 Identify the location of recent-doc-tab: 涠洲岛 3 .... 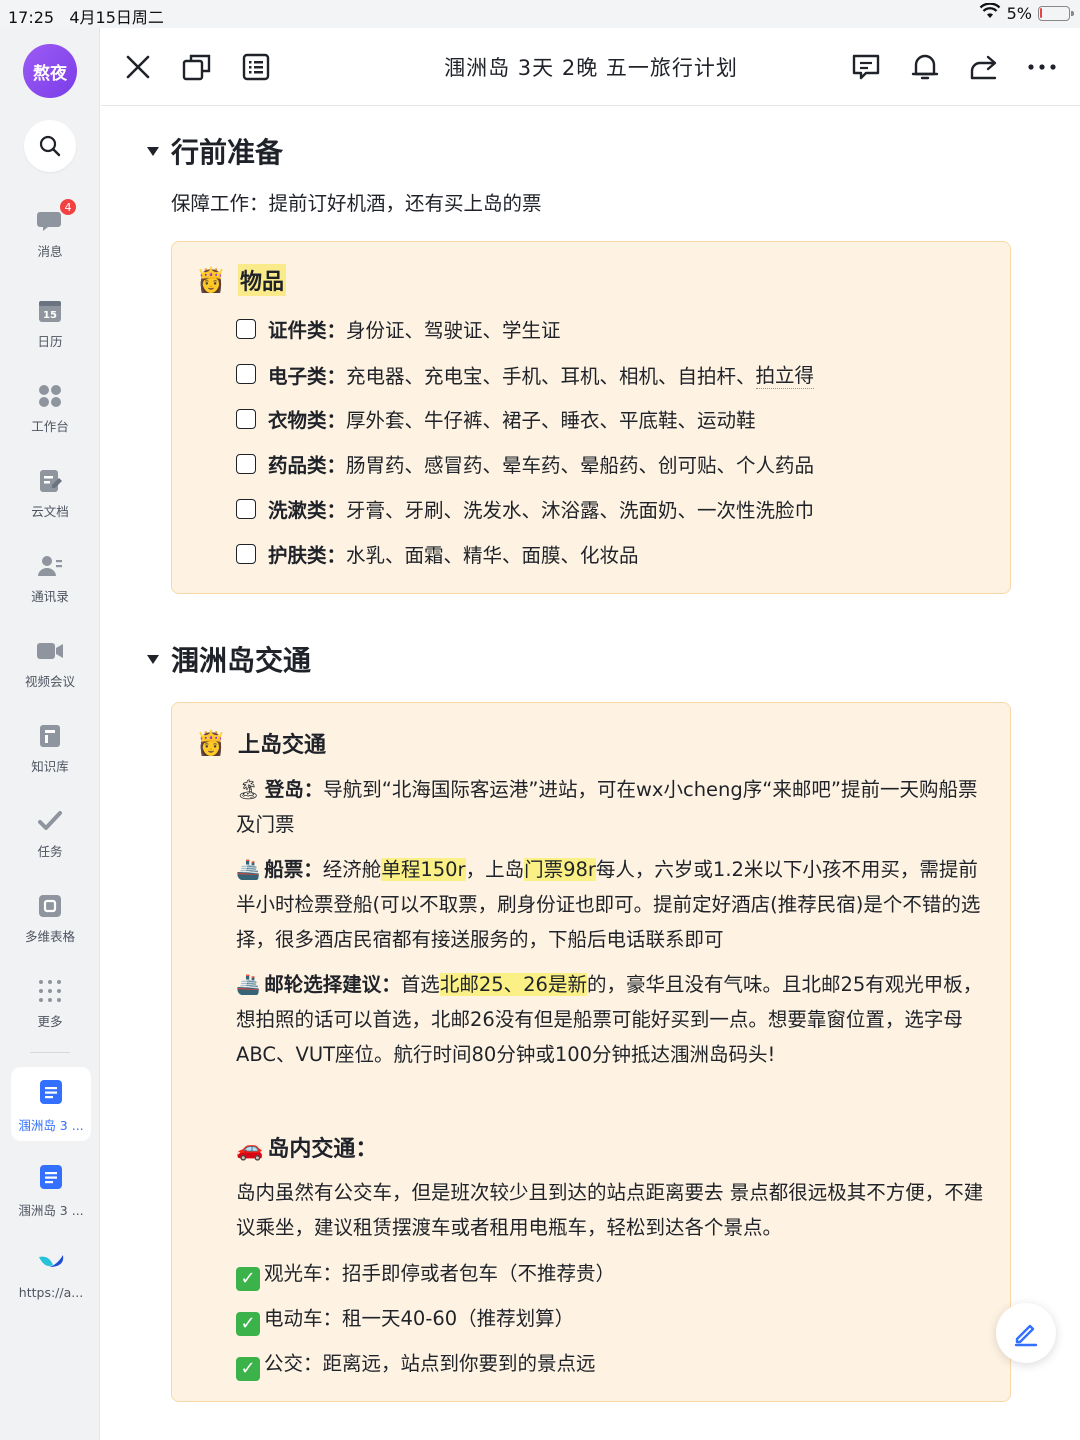
(51, 1189).